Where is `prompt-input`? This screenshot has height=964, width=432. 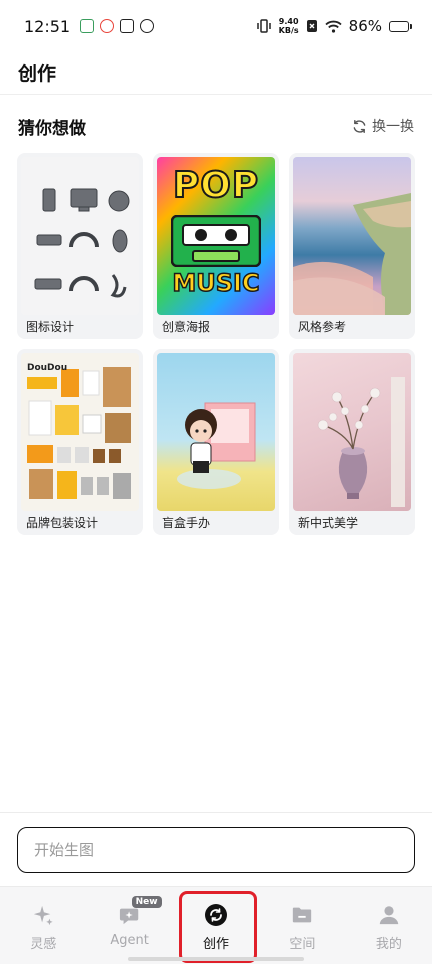
prompt-input is located at coordinates (216, 850).